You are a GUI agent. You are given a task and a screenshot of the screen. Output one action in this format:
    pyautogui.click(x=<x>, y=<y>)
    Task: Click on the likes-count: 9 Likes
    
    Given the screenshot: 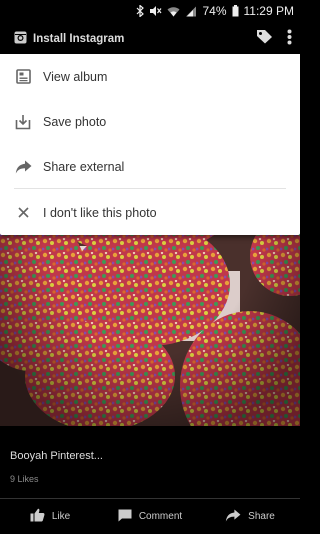 What is the action you would take?
    pyautogui.click(x=24, y=479)
    